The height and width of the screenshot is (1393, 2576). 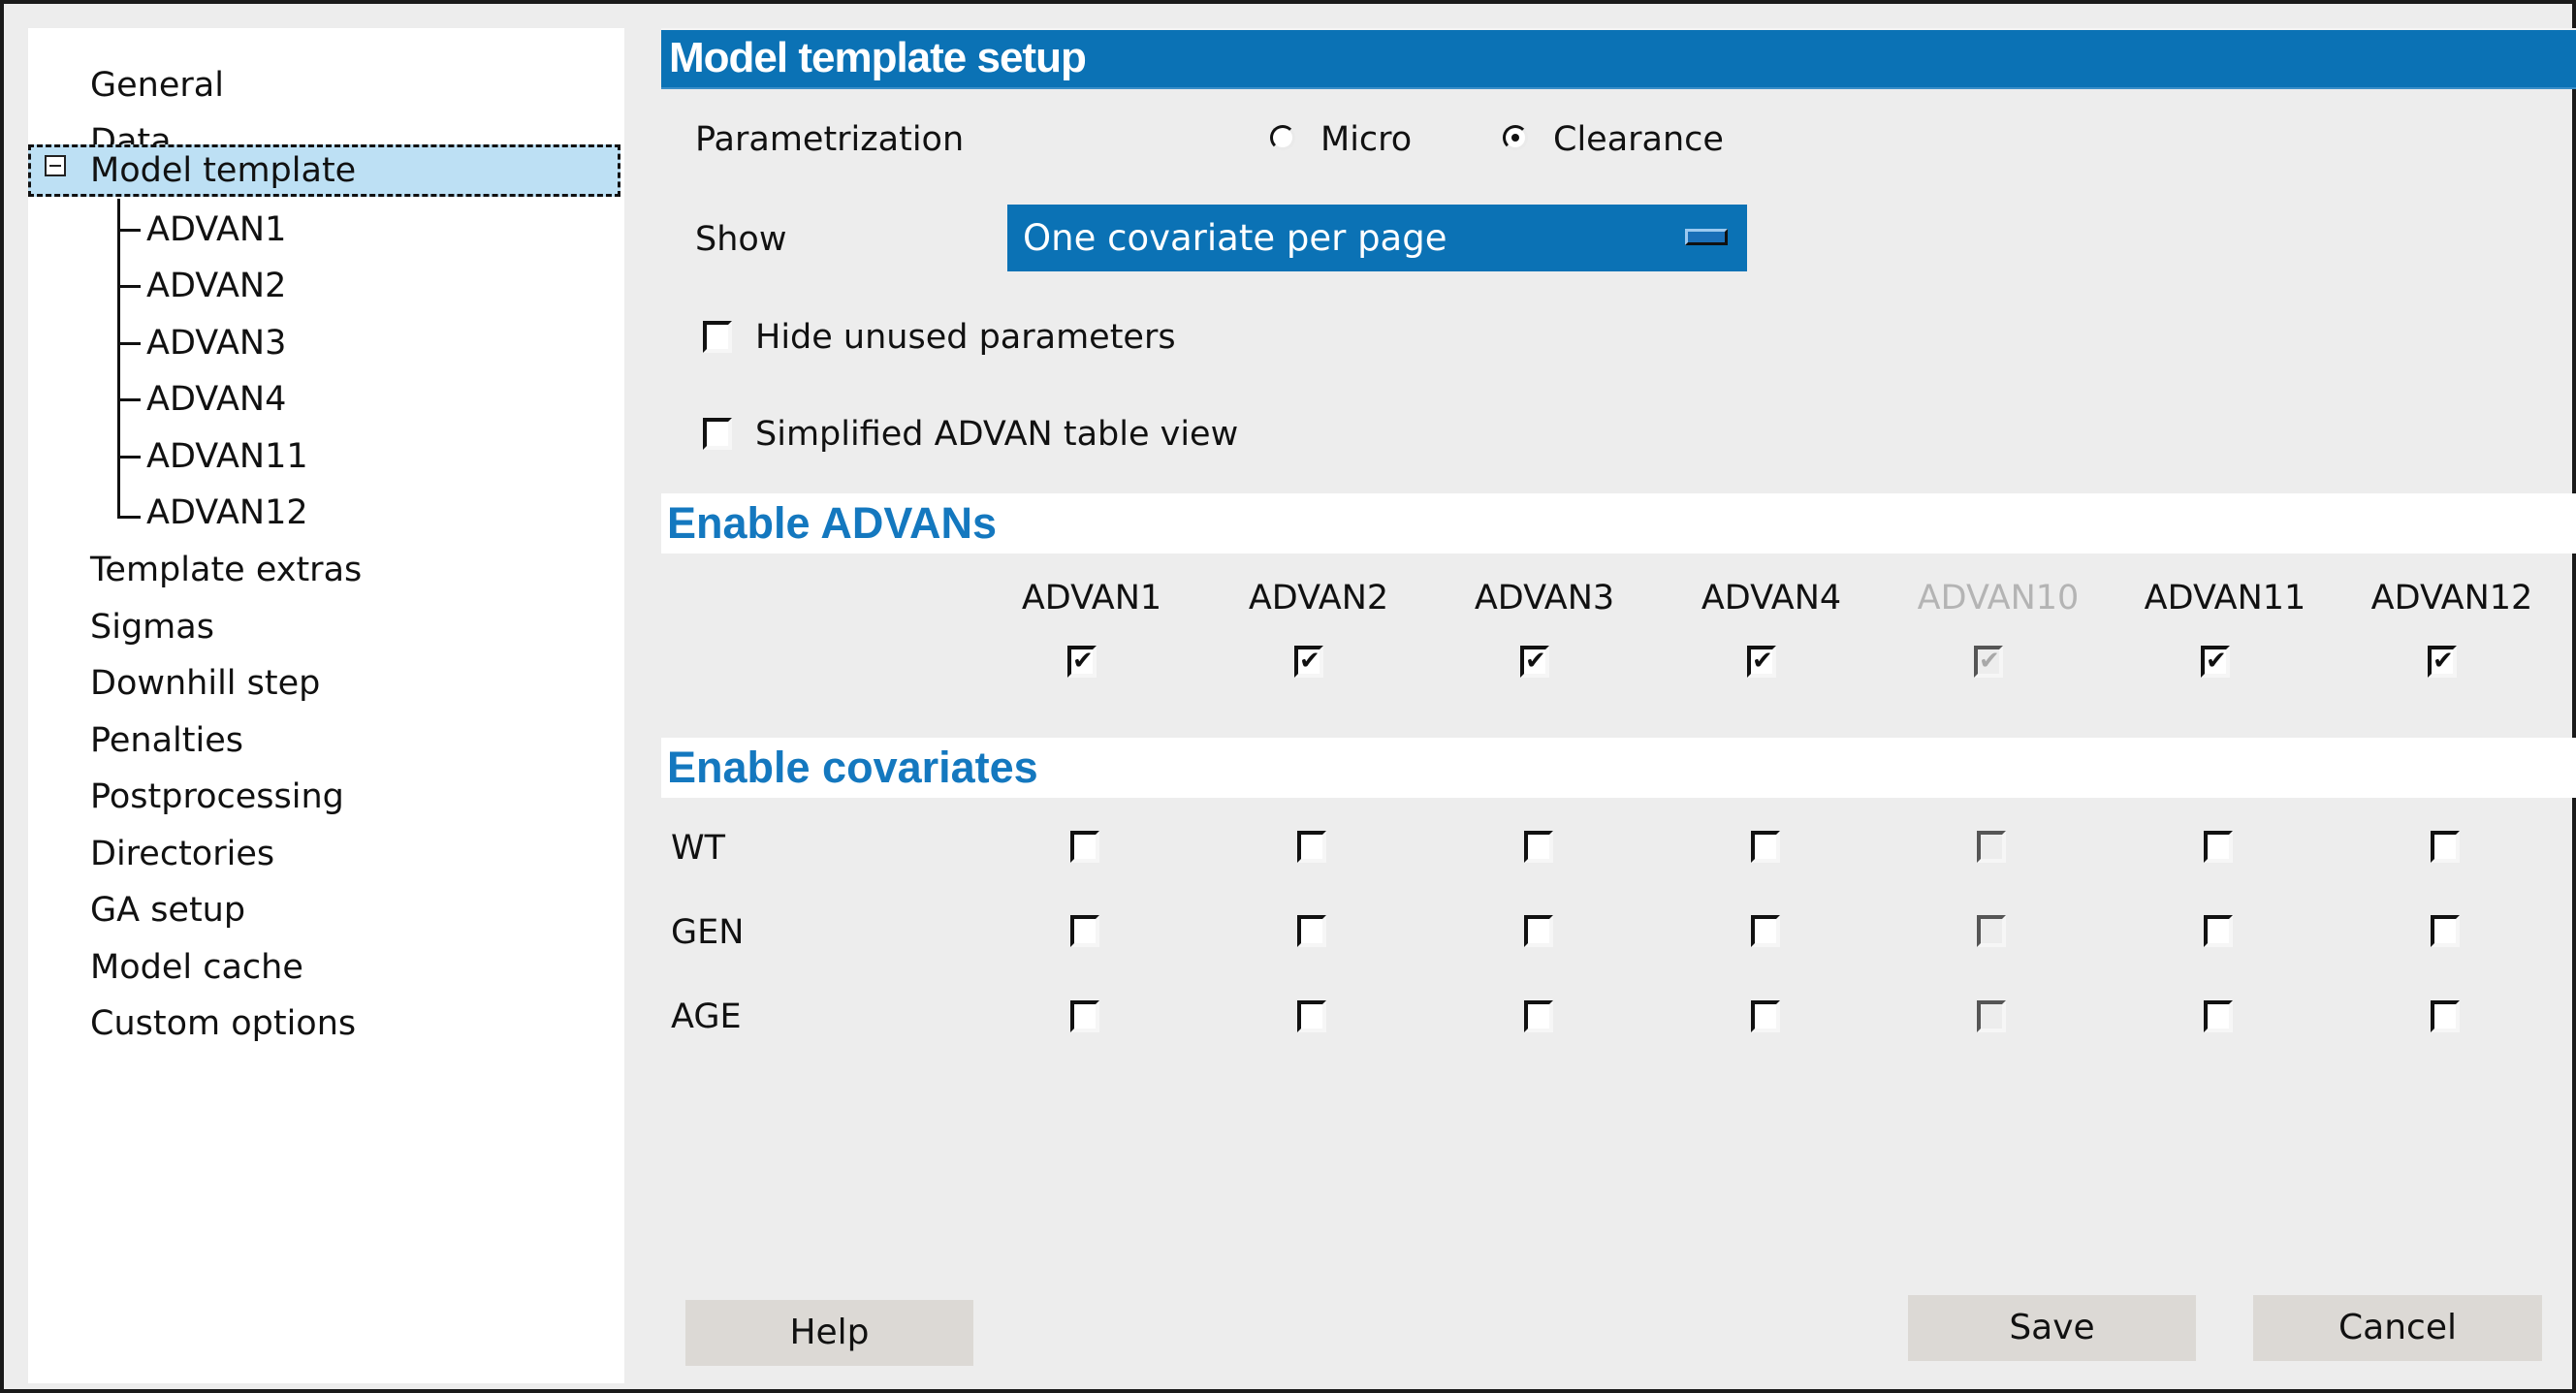 What do you see at coordinates (878, 57) in the screenshot?
I see `page-title: Model template setup` at bounding box center [878, 57].